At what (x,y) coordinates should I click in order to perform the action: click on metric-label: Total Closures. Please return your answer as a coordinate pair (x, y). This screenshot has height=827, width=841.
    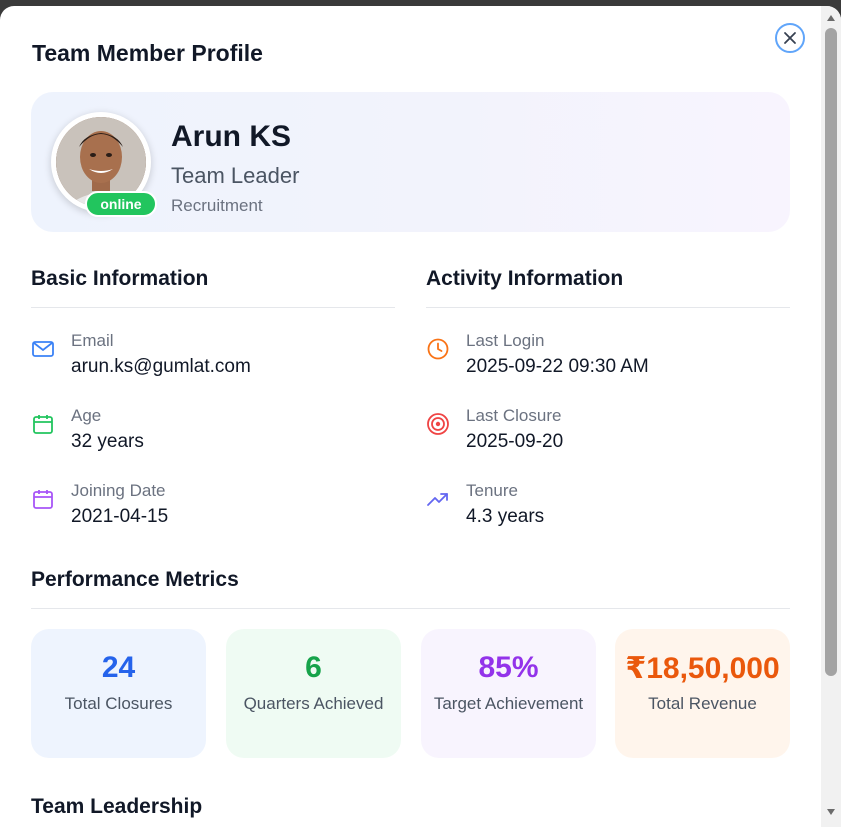
    Looking at the image, I should click on (118, 703).